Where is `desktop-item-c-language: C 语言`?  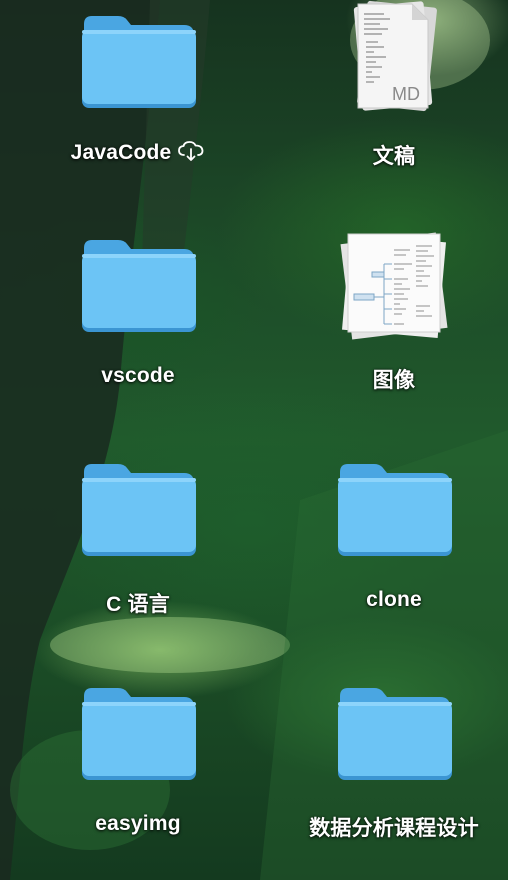 desktop-item-c-language: C 语言 is located at coordinates (138, 538).